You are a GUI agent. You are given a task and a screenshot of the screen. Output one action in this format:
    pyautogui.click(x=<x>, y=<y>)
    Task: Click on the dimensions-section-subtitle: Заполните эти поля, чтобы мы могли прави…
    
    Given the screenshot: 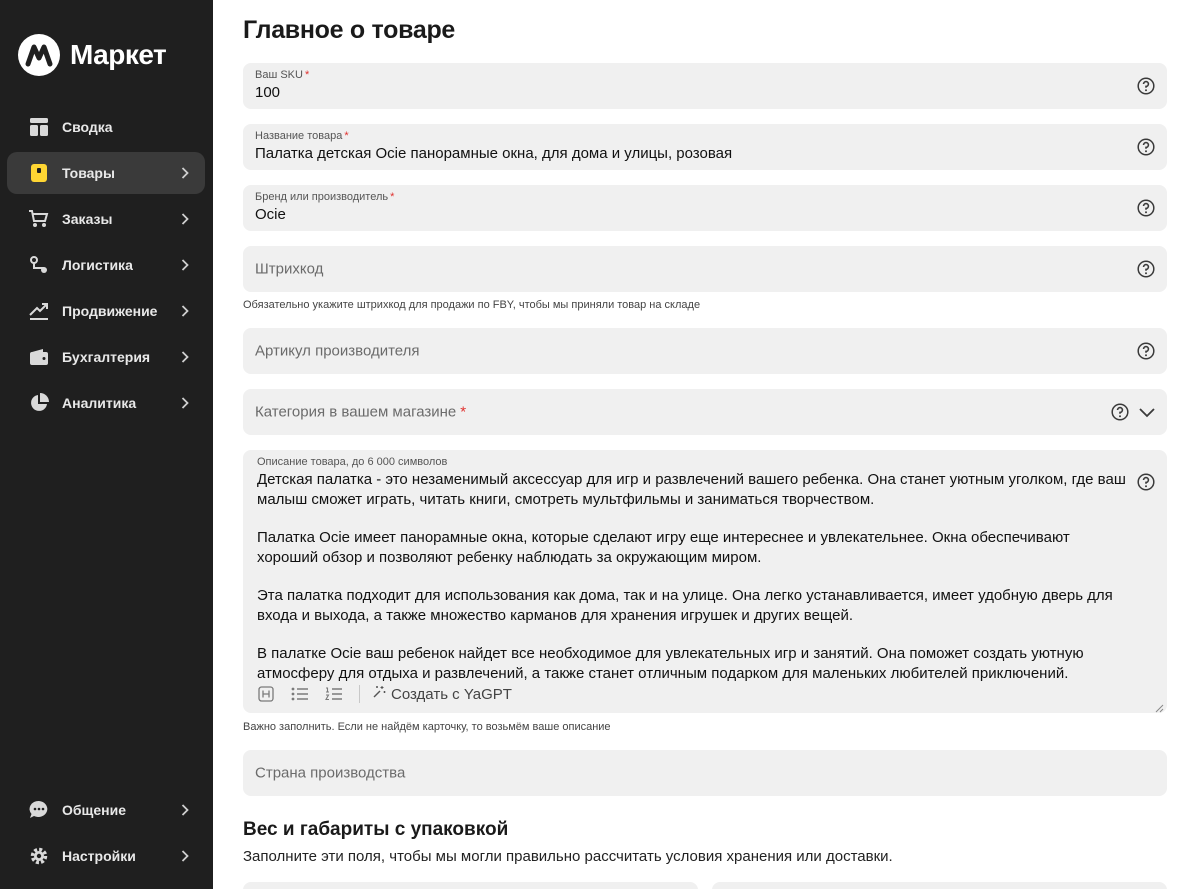 What is the action you would take?
    pyautogui.click(x=568, y=856)
    